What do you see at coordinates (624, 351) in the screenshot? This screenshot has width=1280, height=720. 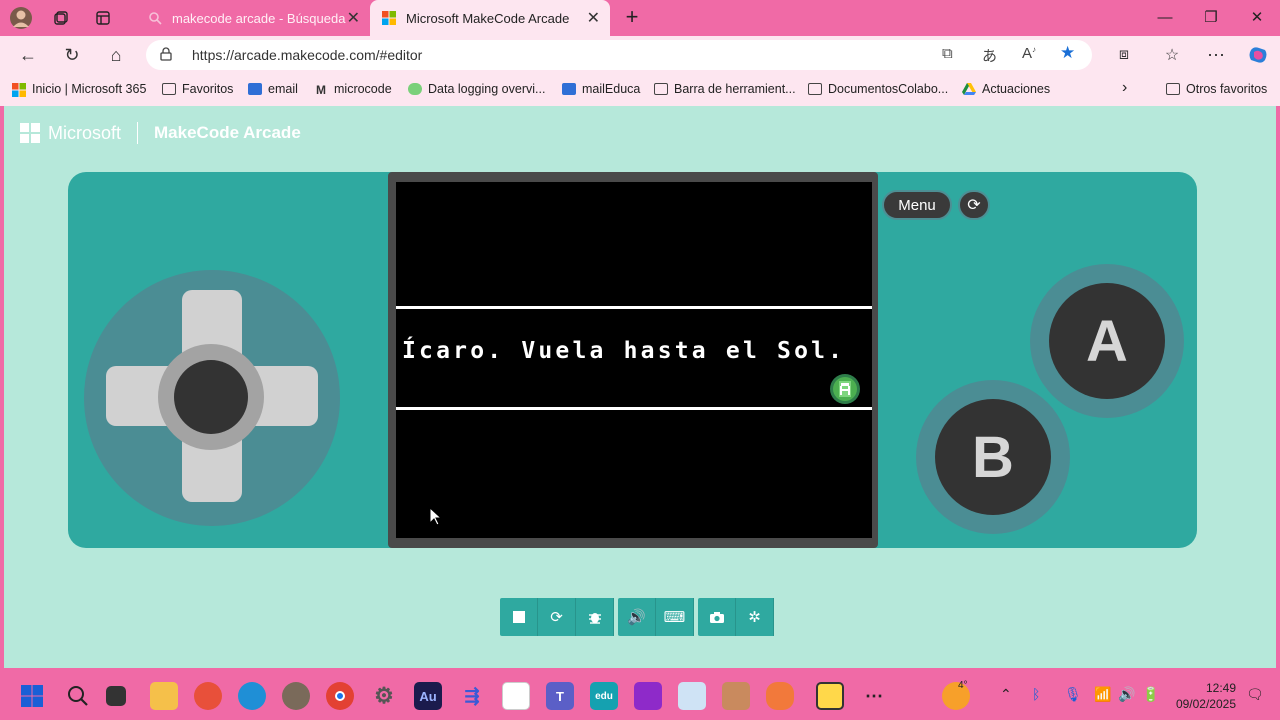 I see `game-dialog-text: Ícaro. Vuela hasta el Sol.` at bounding box center [624, 351].